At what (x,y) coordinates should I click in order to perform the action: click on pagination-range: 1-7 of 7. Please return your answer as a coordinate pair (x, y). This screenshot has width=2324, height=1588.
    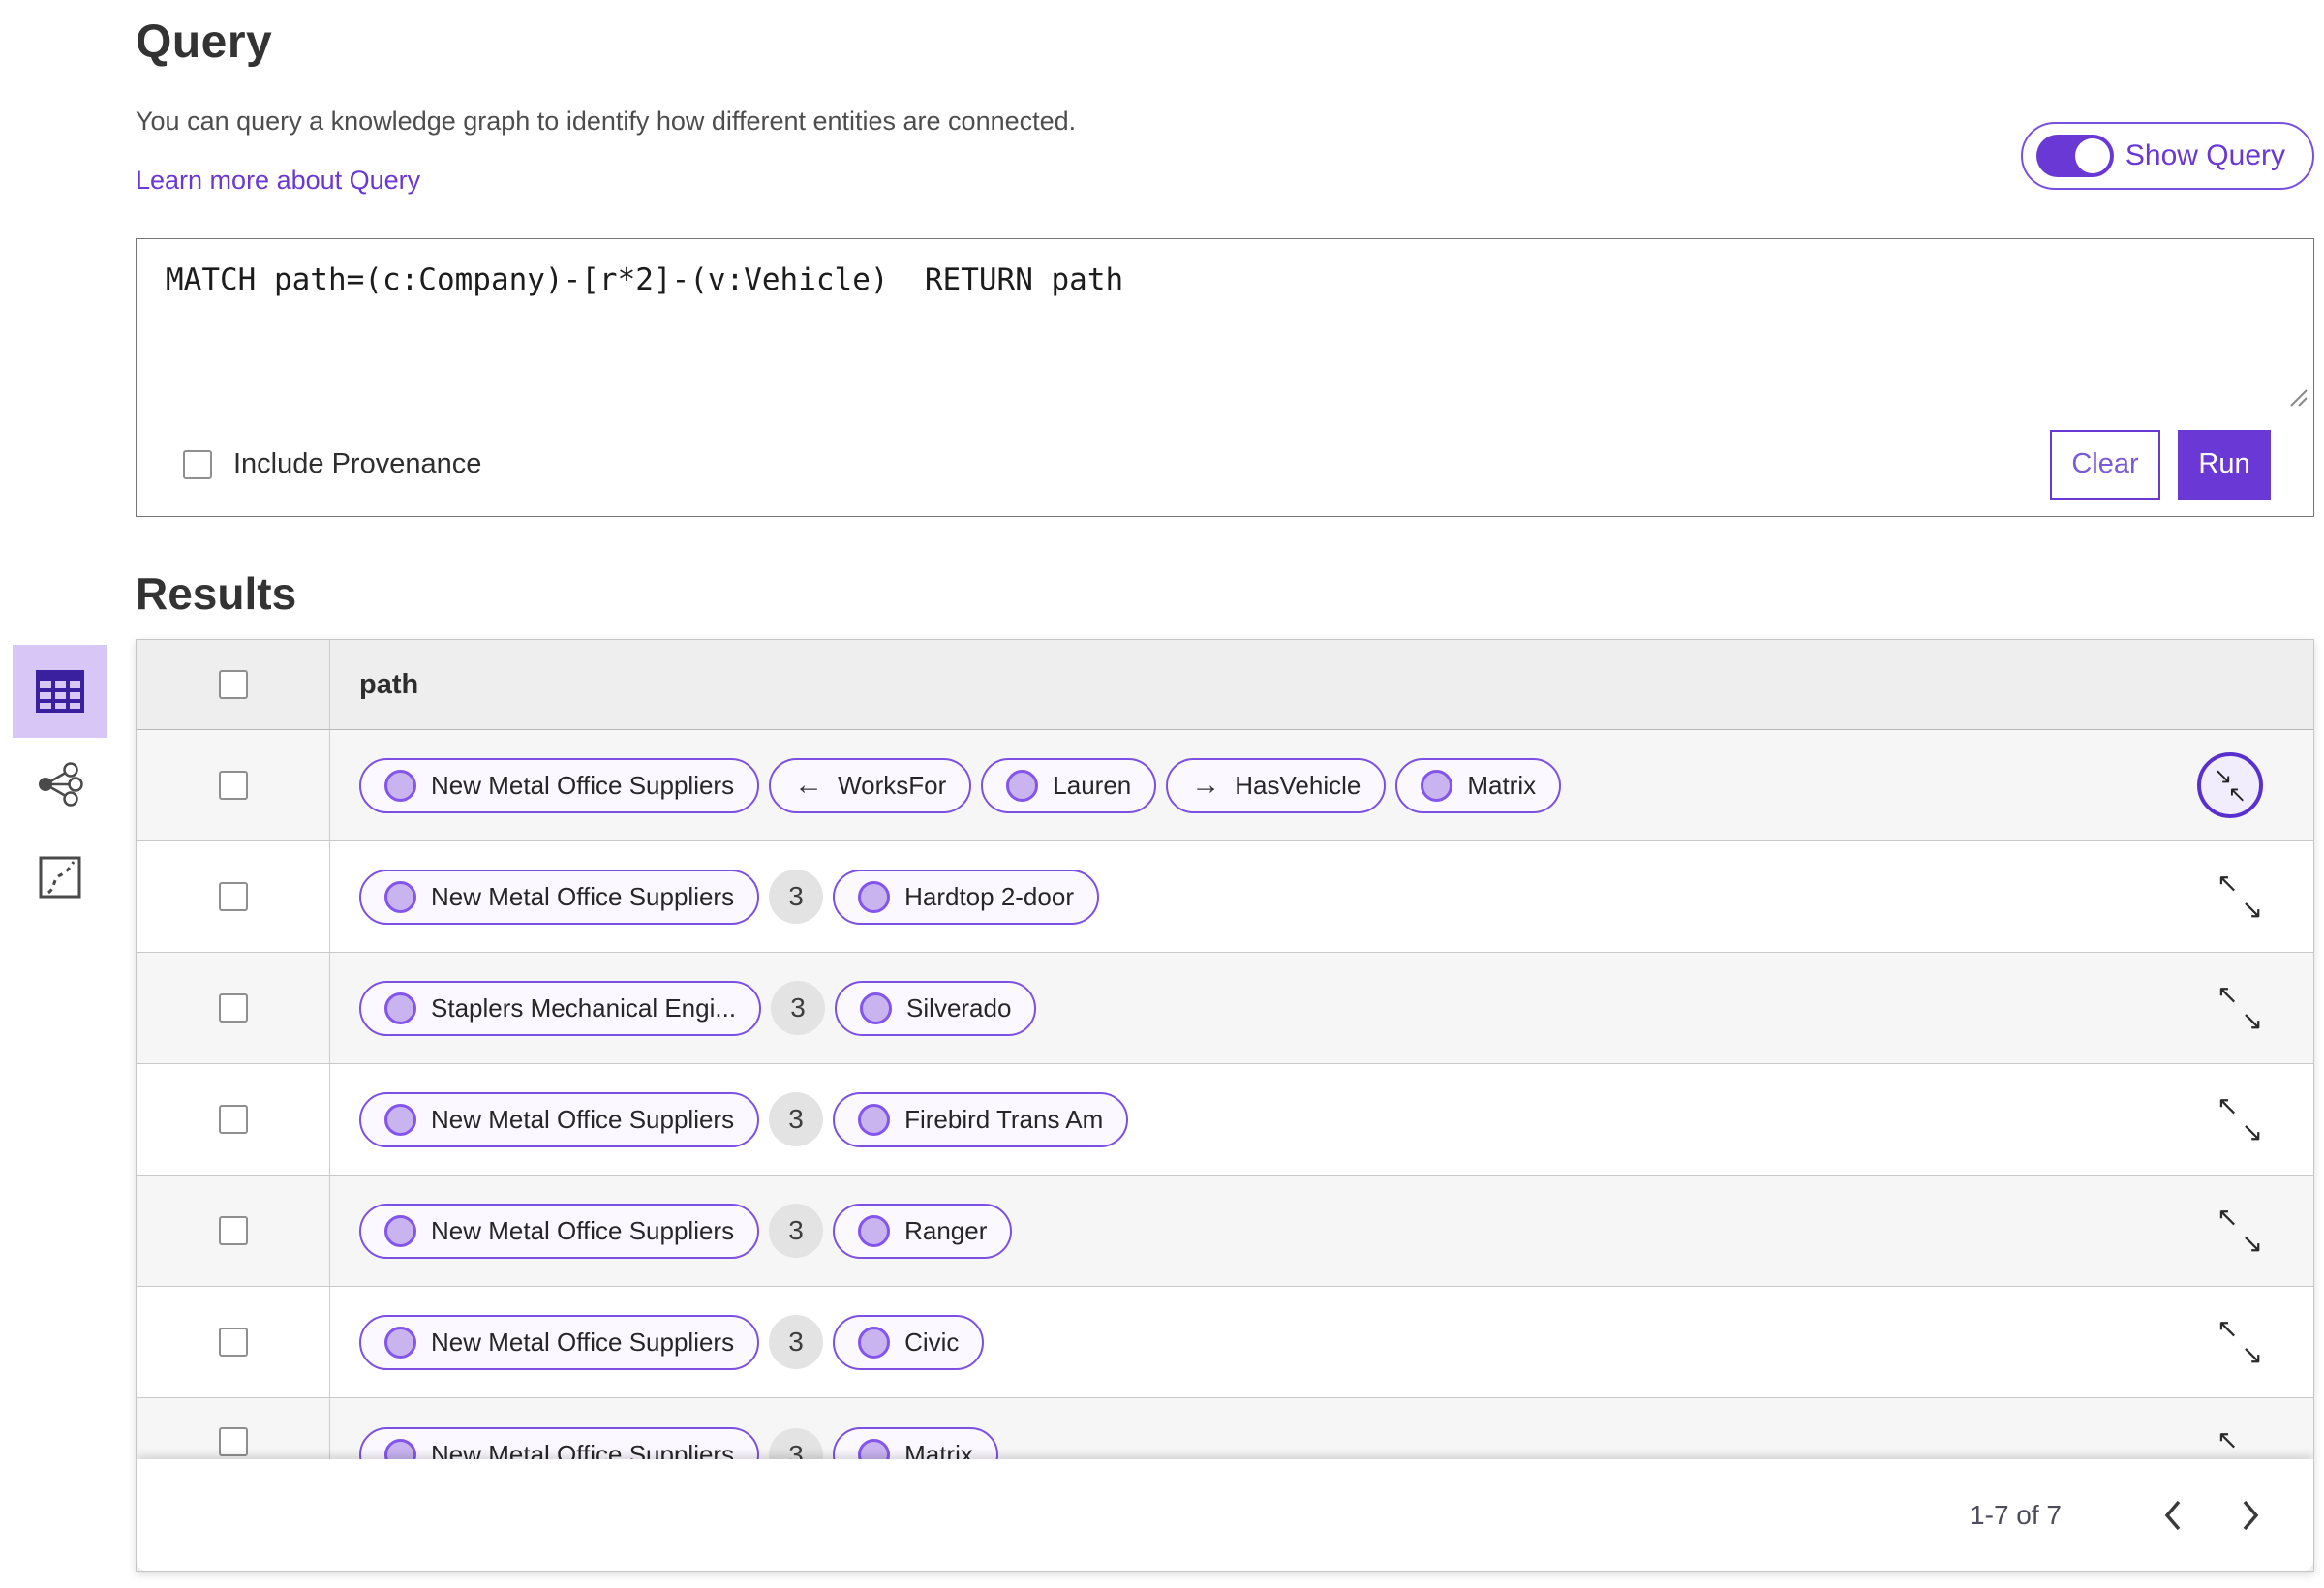
    Looking at the image, I should click on (2016, 1514).